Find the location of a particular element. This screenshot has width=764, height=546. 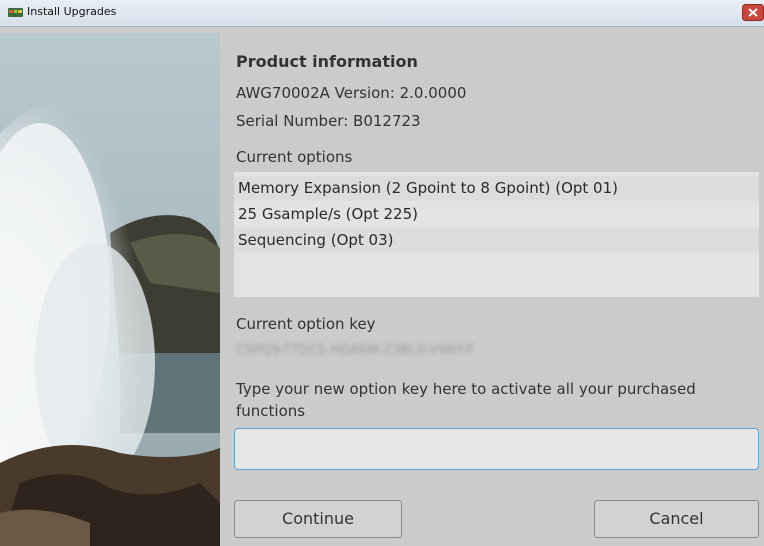

current-option-key-value: CSPQ9-TTDC5-HDAEM-Z3BL9-V4NY-F is located at coordinates (355, 350).